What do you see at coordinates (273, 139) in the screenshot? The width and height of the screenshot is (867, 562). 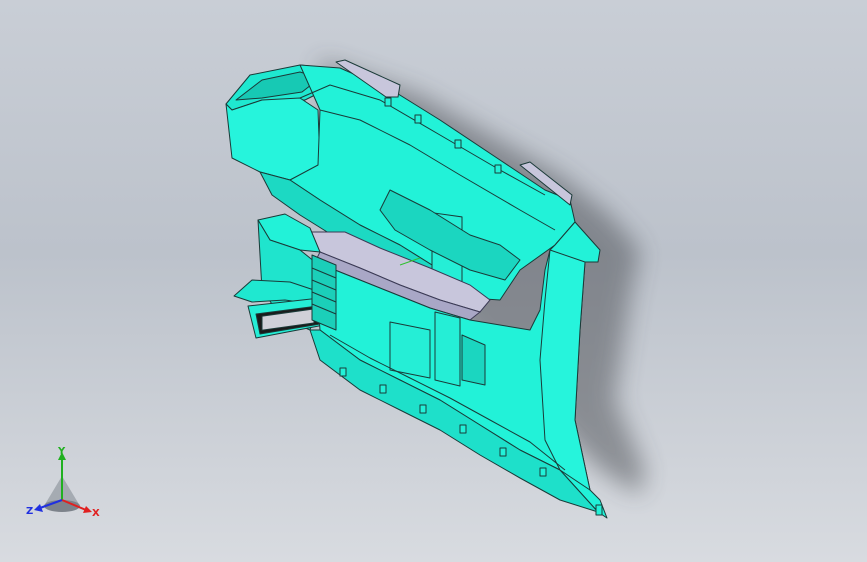 I see `top-intake-front` at bounding box center [273, 139].